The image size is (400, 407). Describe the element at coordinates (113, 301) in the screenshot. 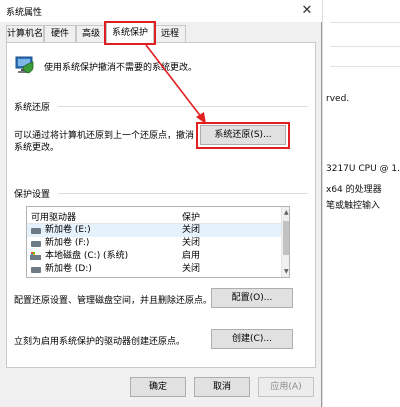

I see `configure-description: 配置还原设置、管理磁盘空间，并且删除还原点。` at that location.